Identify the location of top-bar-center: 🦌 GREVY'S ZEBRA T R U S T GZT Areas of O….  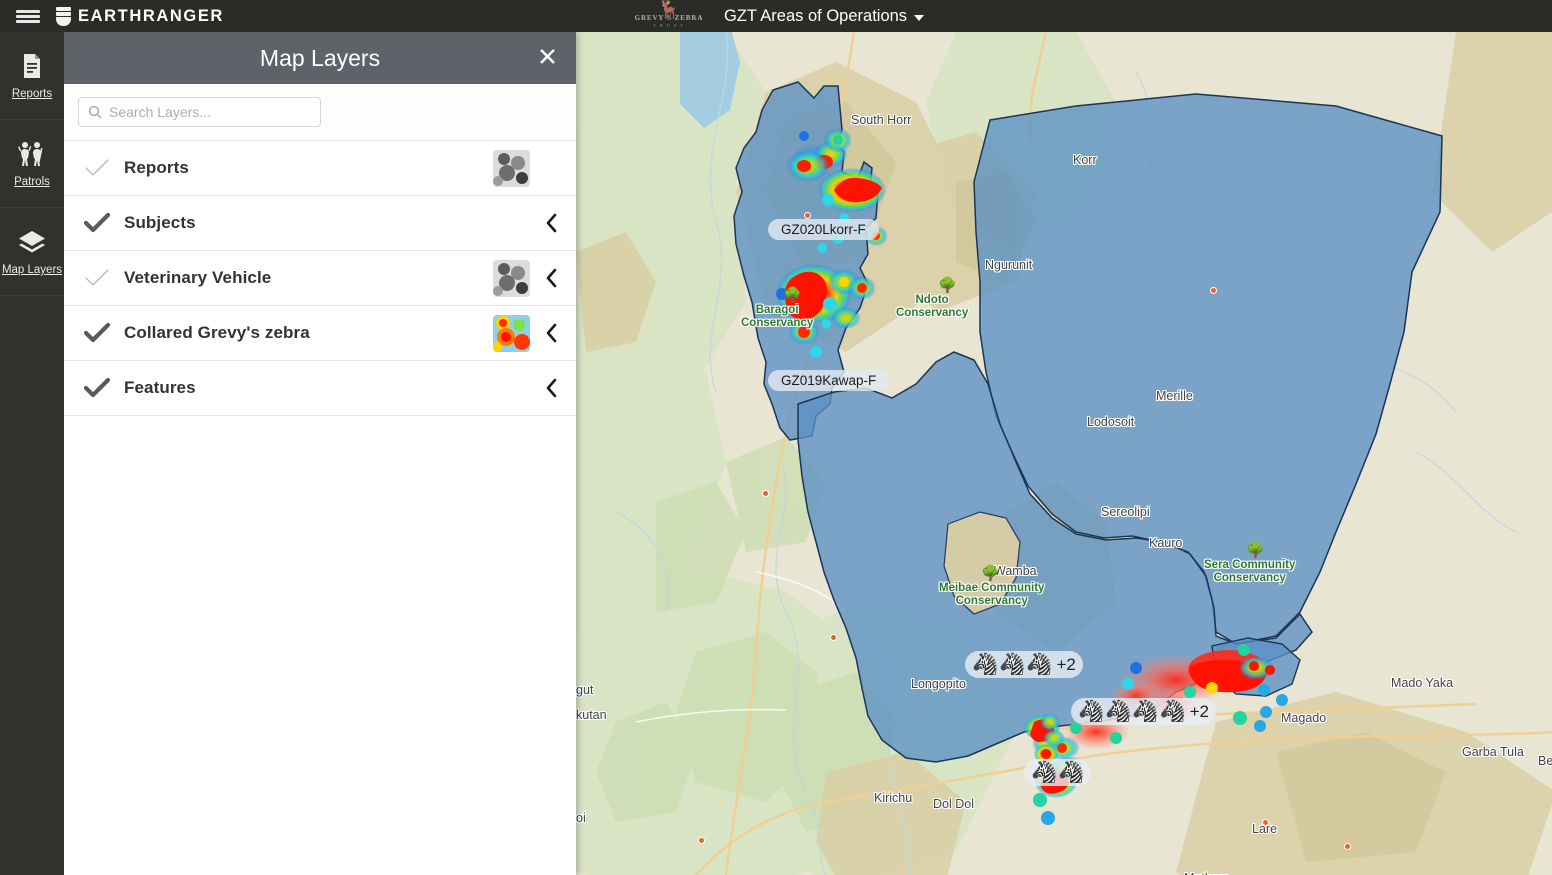
(776, 16).